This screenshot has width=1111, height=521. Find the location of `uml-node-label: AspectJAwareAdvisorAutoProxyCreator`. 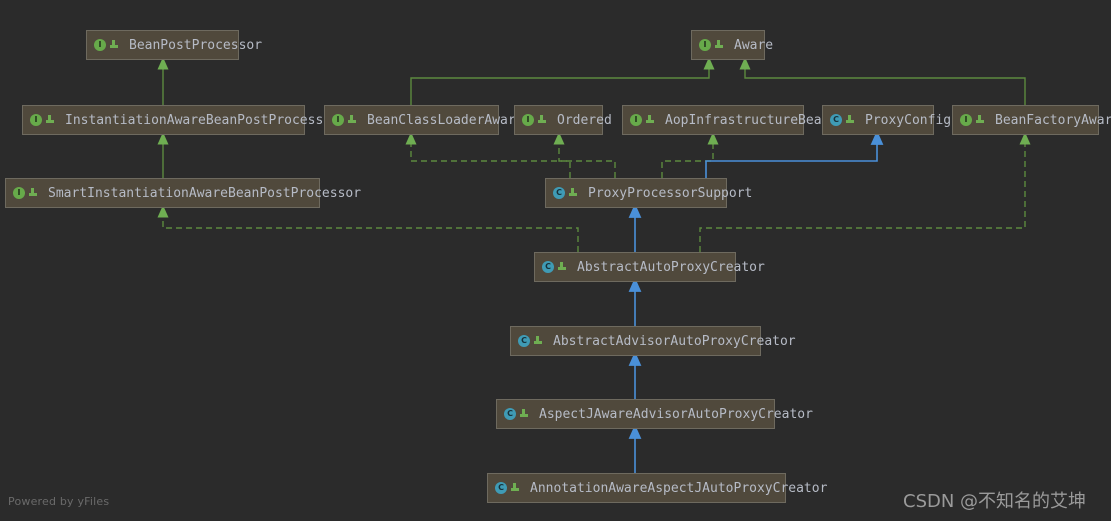

uml-node-label: AspectJAwareAdvisorAutoProxyCreator is located at coordinates (676, 414).